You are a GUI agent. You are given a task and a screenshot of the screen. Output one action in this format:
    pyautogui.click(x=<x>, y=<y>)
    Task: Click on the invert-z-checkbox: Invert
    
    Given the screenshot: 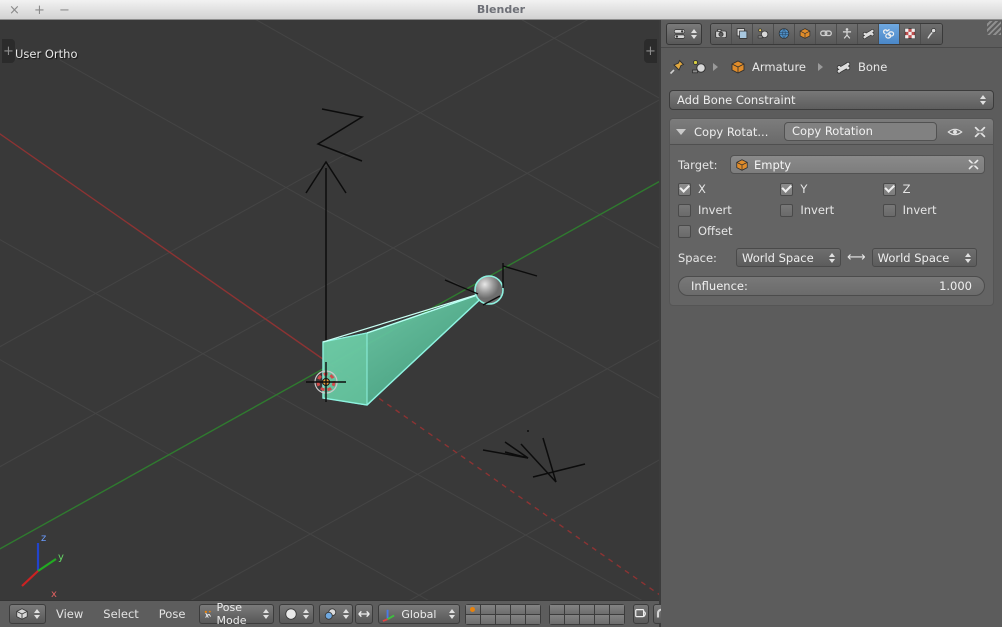 What is the action you would take?
    pyautogui.click(x=933, y=210)
    